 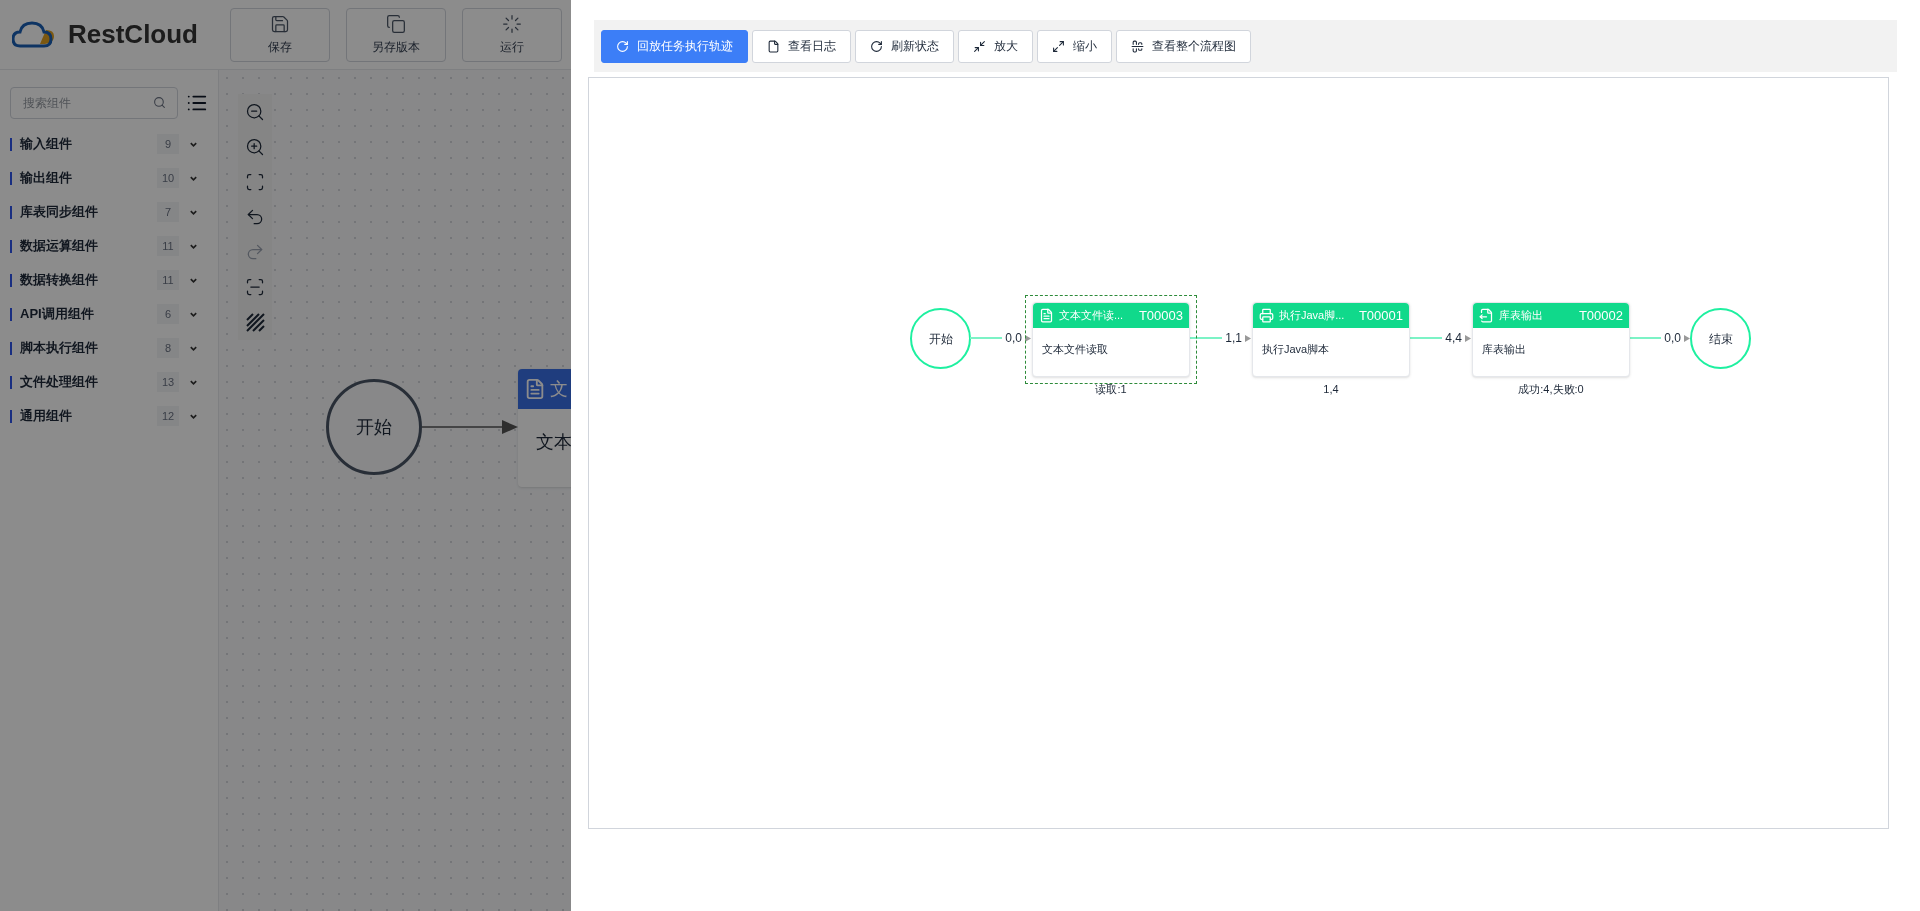 I want to click on cloud-logo-icon, so click(x=34, y=34).